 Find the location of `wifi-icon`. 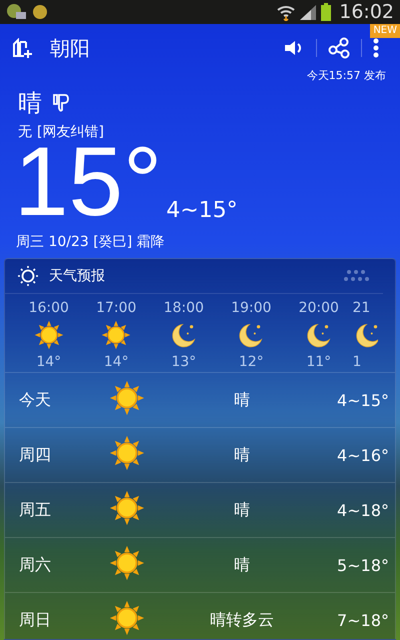

wifi-icon is located at coordinates (286, 12).